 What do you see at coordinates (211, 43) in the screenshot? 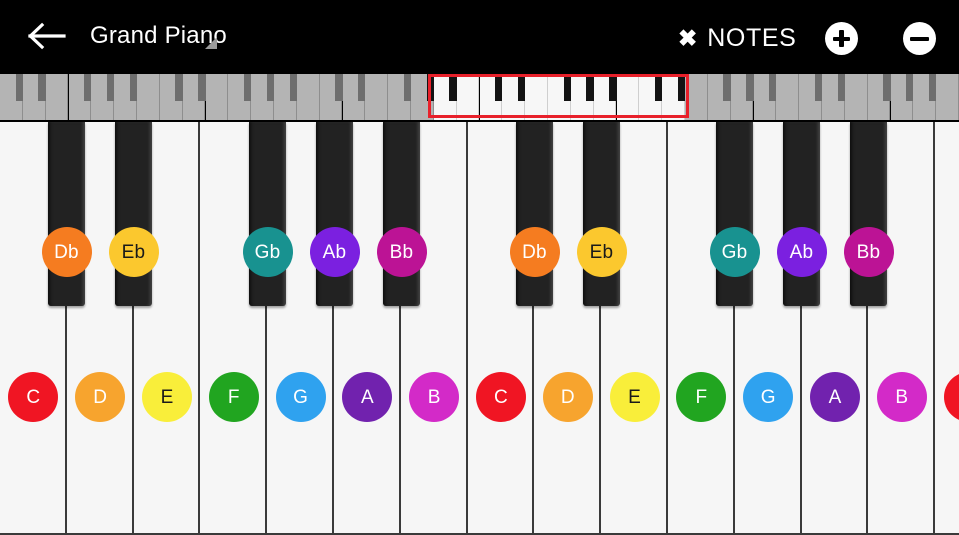
I see `title-resize-marker-icon` at bounding box center [211, 43].